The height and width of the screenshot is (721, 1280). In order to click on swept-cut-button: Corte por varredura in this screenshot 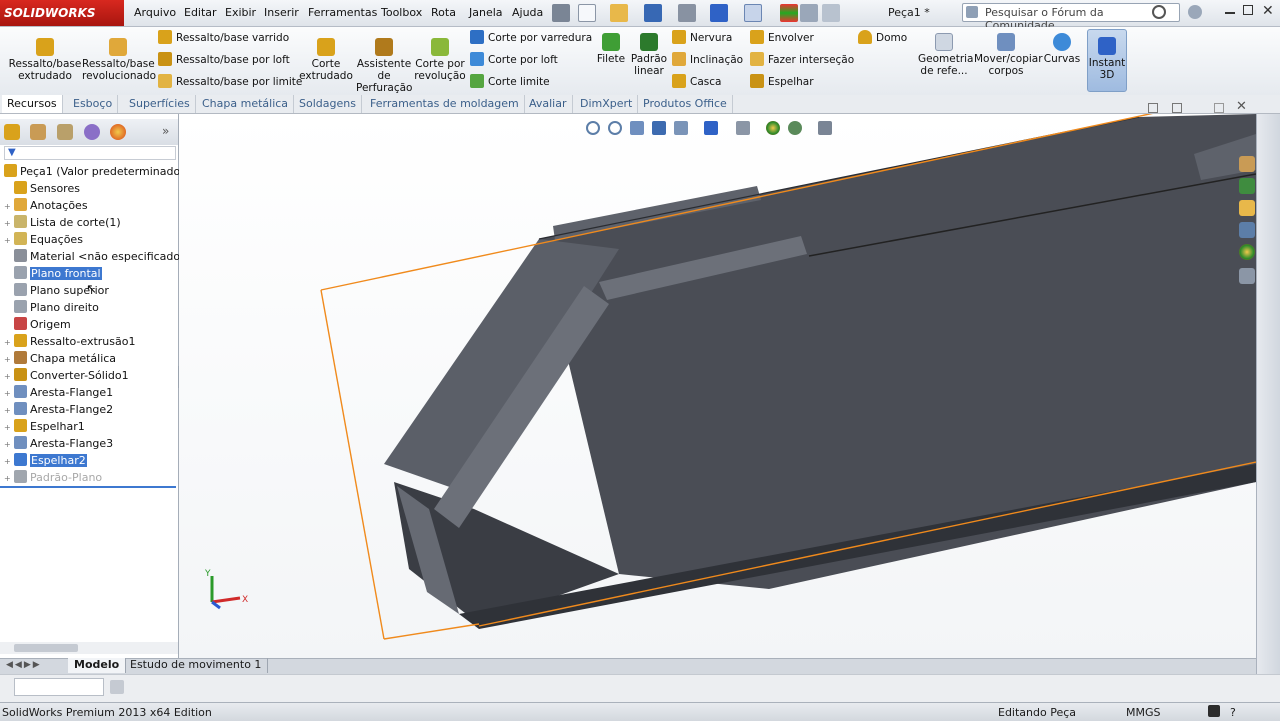, I will do `click(531, 38)`.